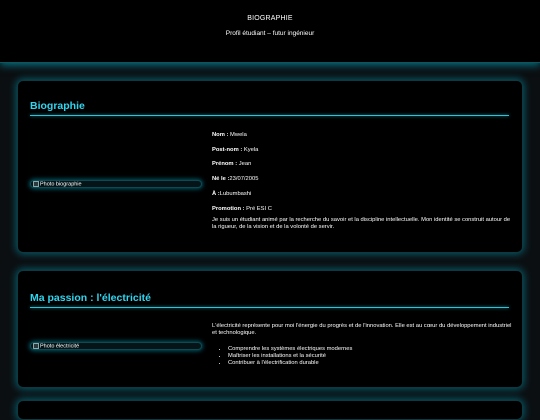 This screenshot has width=540, height=420. Describe the element at coordinates (216, 194) in the screenshot. I see `field-label: À :` at that location.